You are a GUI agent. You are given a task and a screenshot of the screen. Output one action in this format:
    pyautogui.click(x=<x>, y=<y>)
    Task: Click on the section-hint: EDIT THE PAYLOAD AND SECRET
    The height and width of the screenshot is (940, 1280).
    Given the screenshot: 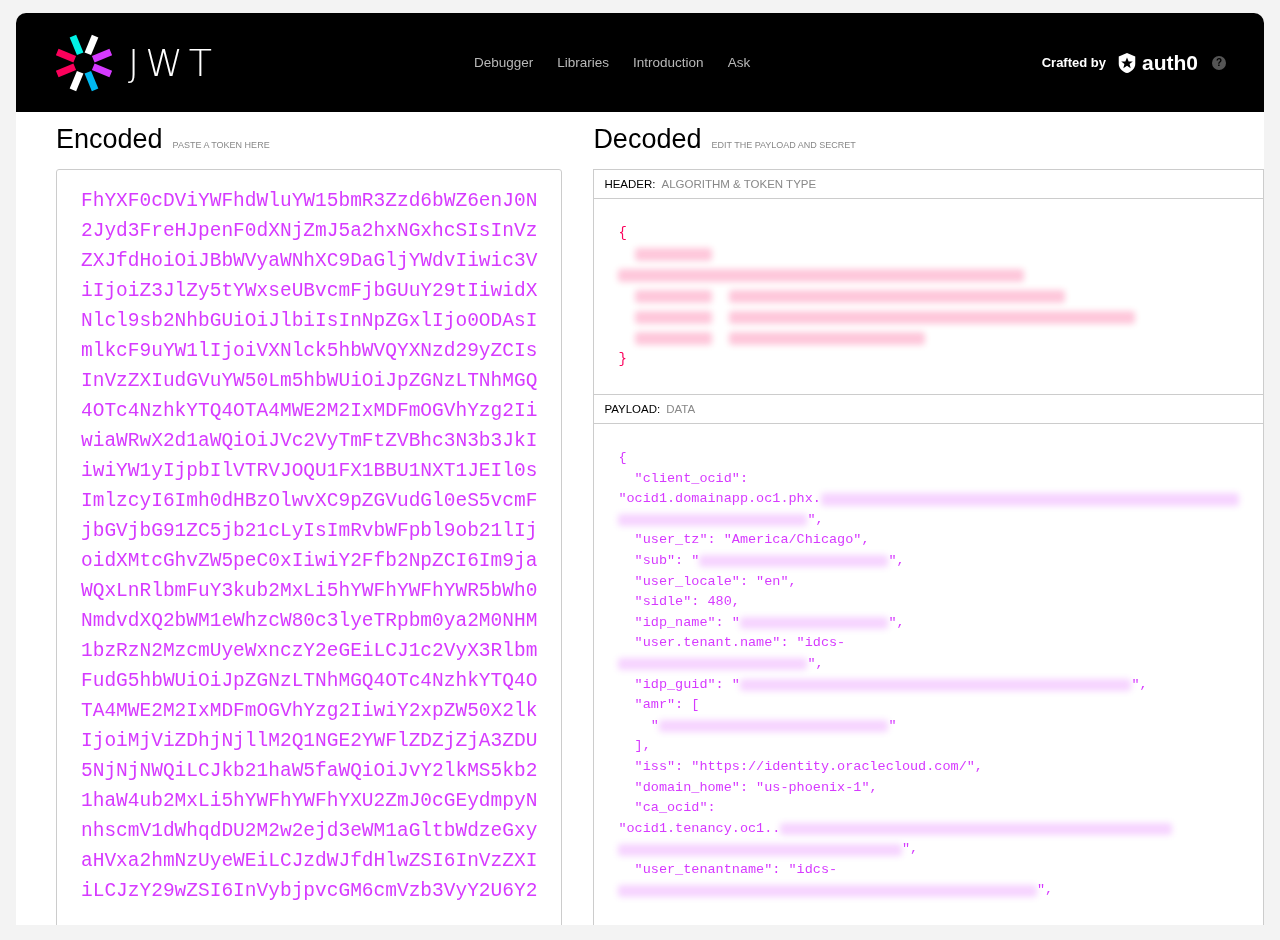 What is the action you would take?
    pyautogui.click(x=783, y=145)
    